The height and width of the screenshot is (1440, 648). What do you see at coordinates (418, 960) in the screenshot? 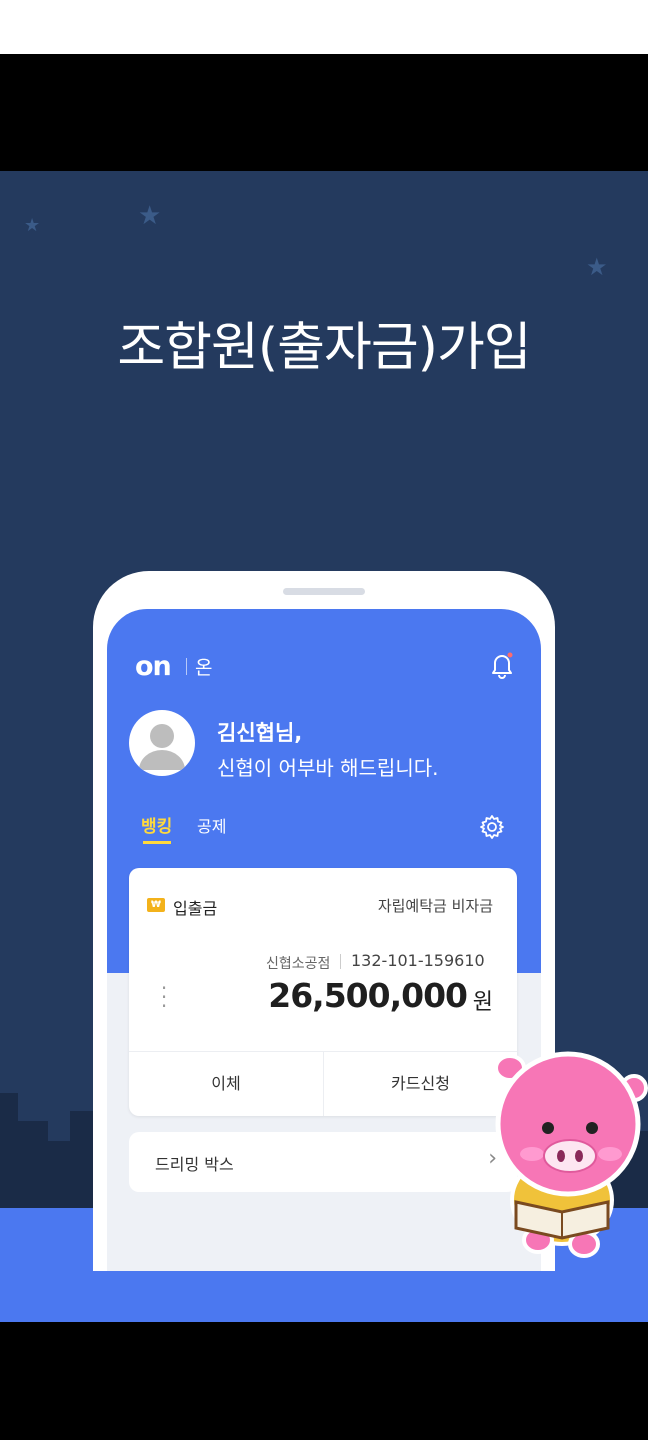
I see `account-number: 132-101-159610` at bounding box center [418, 960].